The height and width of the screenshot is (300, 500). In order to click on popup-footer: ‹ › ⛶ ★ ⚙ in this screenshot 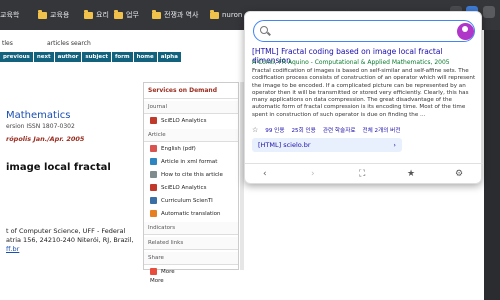, I will do `click(364, 174)`.